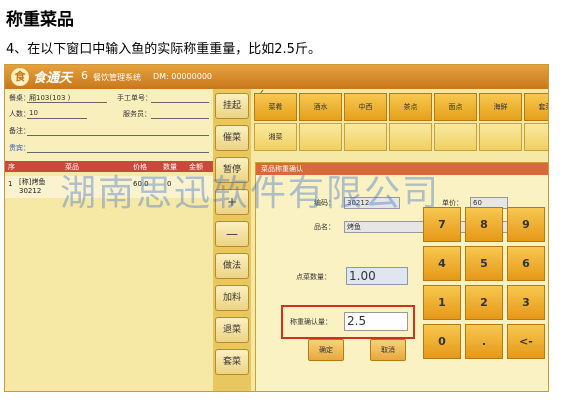 The image size is (567, 406). Describe the element at coordinates (180, 118) in the screenshot. I see `waiter-field` at that location.